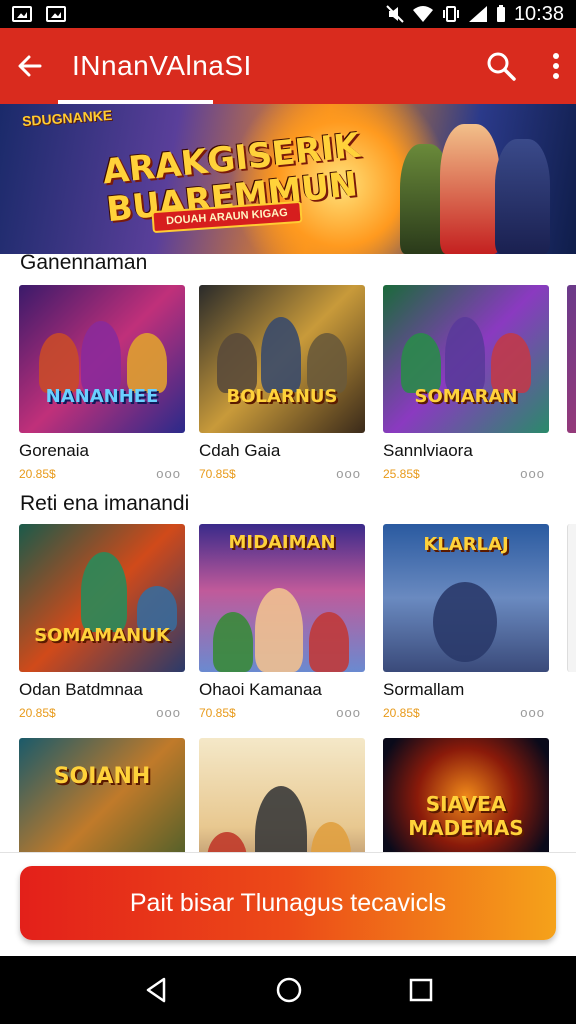  I want to click on game-title: Ohaoi Kamanaa, so click(260, 689).